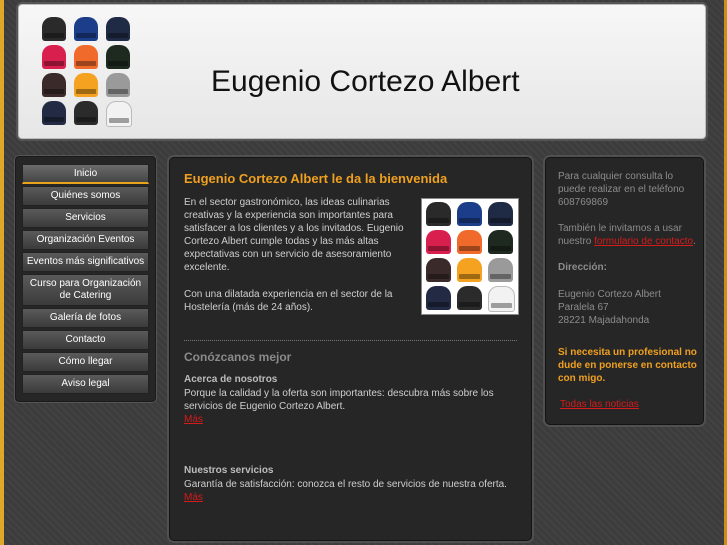  What do you see at coordinates (85, 240) in the screenshot?
I see `nav-item-organizacion-eventos: Organización Eventos` at bounding box center [85, 240].